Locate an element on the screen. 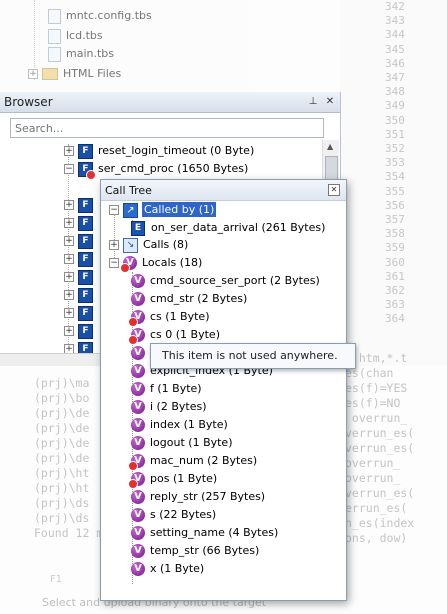 This screenshot has height=614, width=447. local-variable-item: Vtemp_str (66 Bytes) is located at coordinates (195, 551).